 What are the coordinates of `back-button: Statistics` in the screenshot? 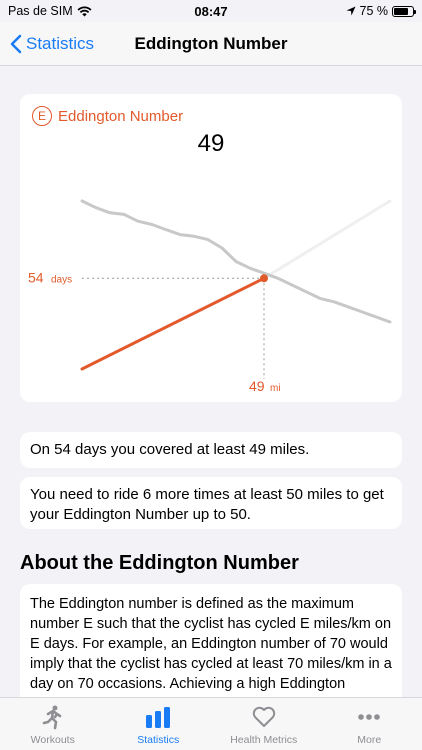 It's located at (52, 44).